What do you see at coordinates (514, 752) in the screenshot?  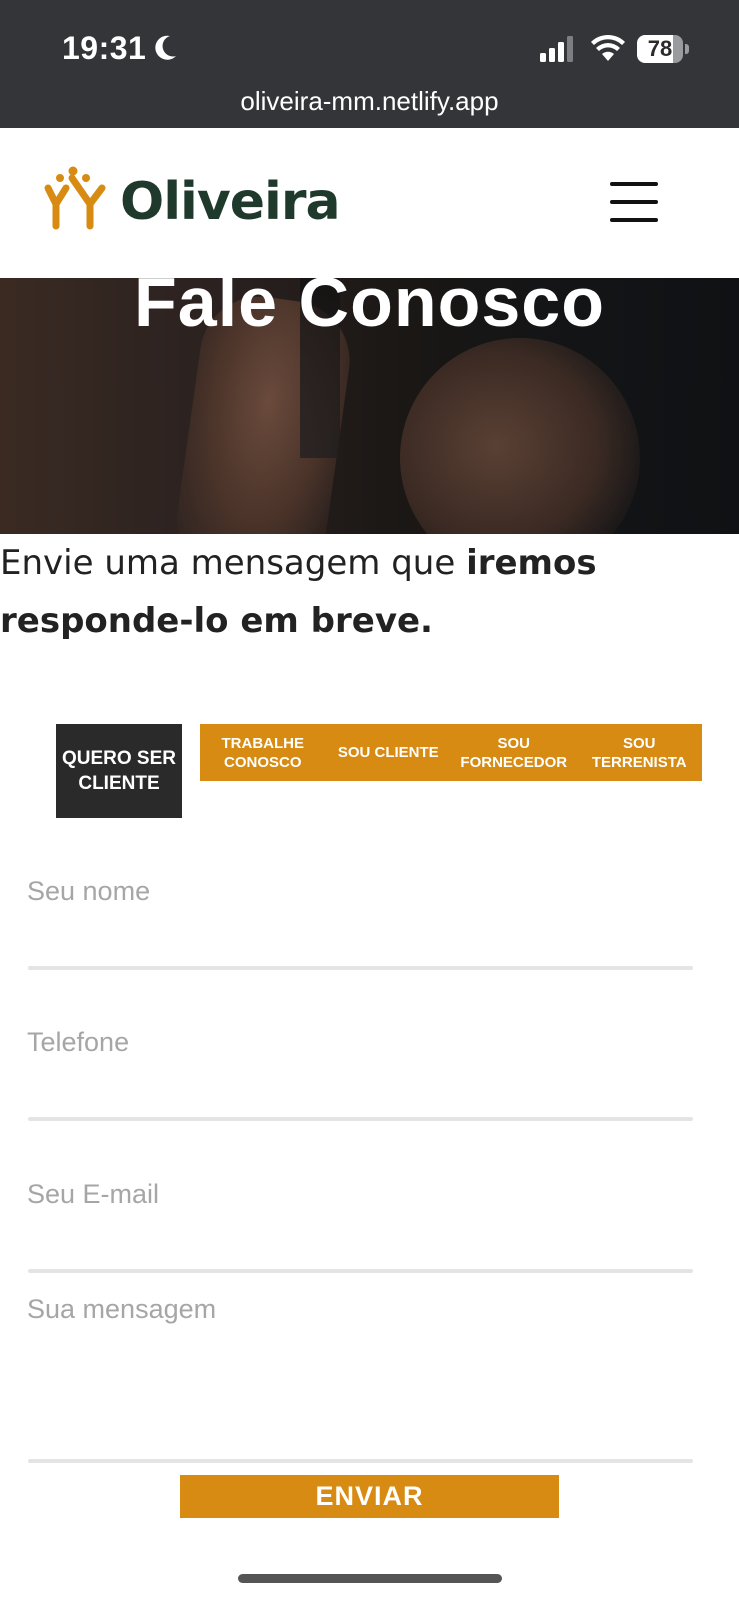 I see `tab-sou-fornecedor: SOU FORNECEDOR` at bounding box center [514, 752].